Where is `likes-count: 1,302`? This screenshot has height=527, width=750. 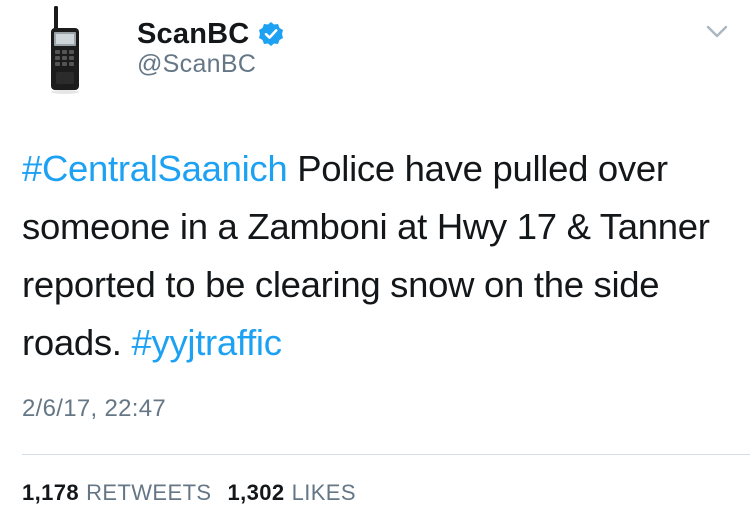 likes-count: 1,302 is located at coordinates (256, 493).